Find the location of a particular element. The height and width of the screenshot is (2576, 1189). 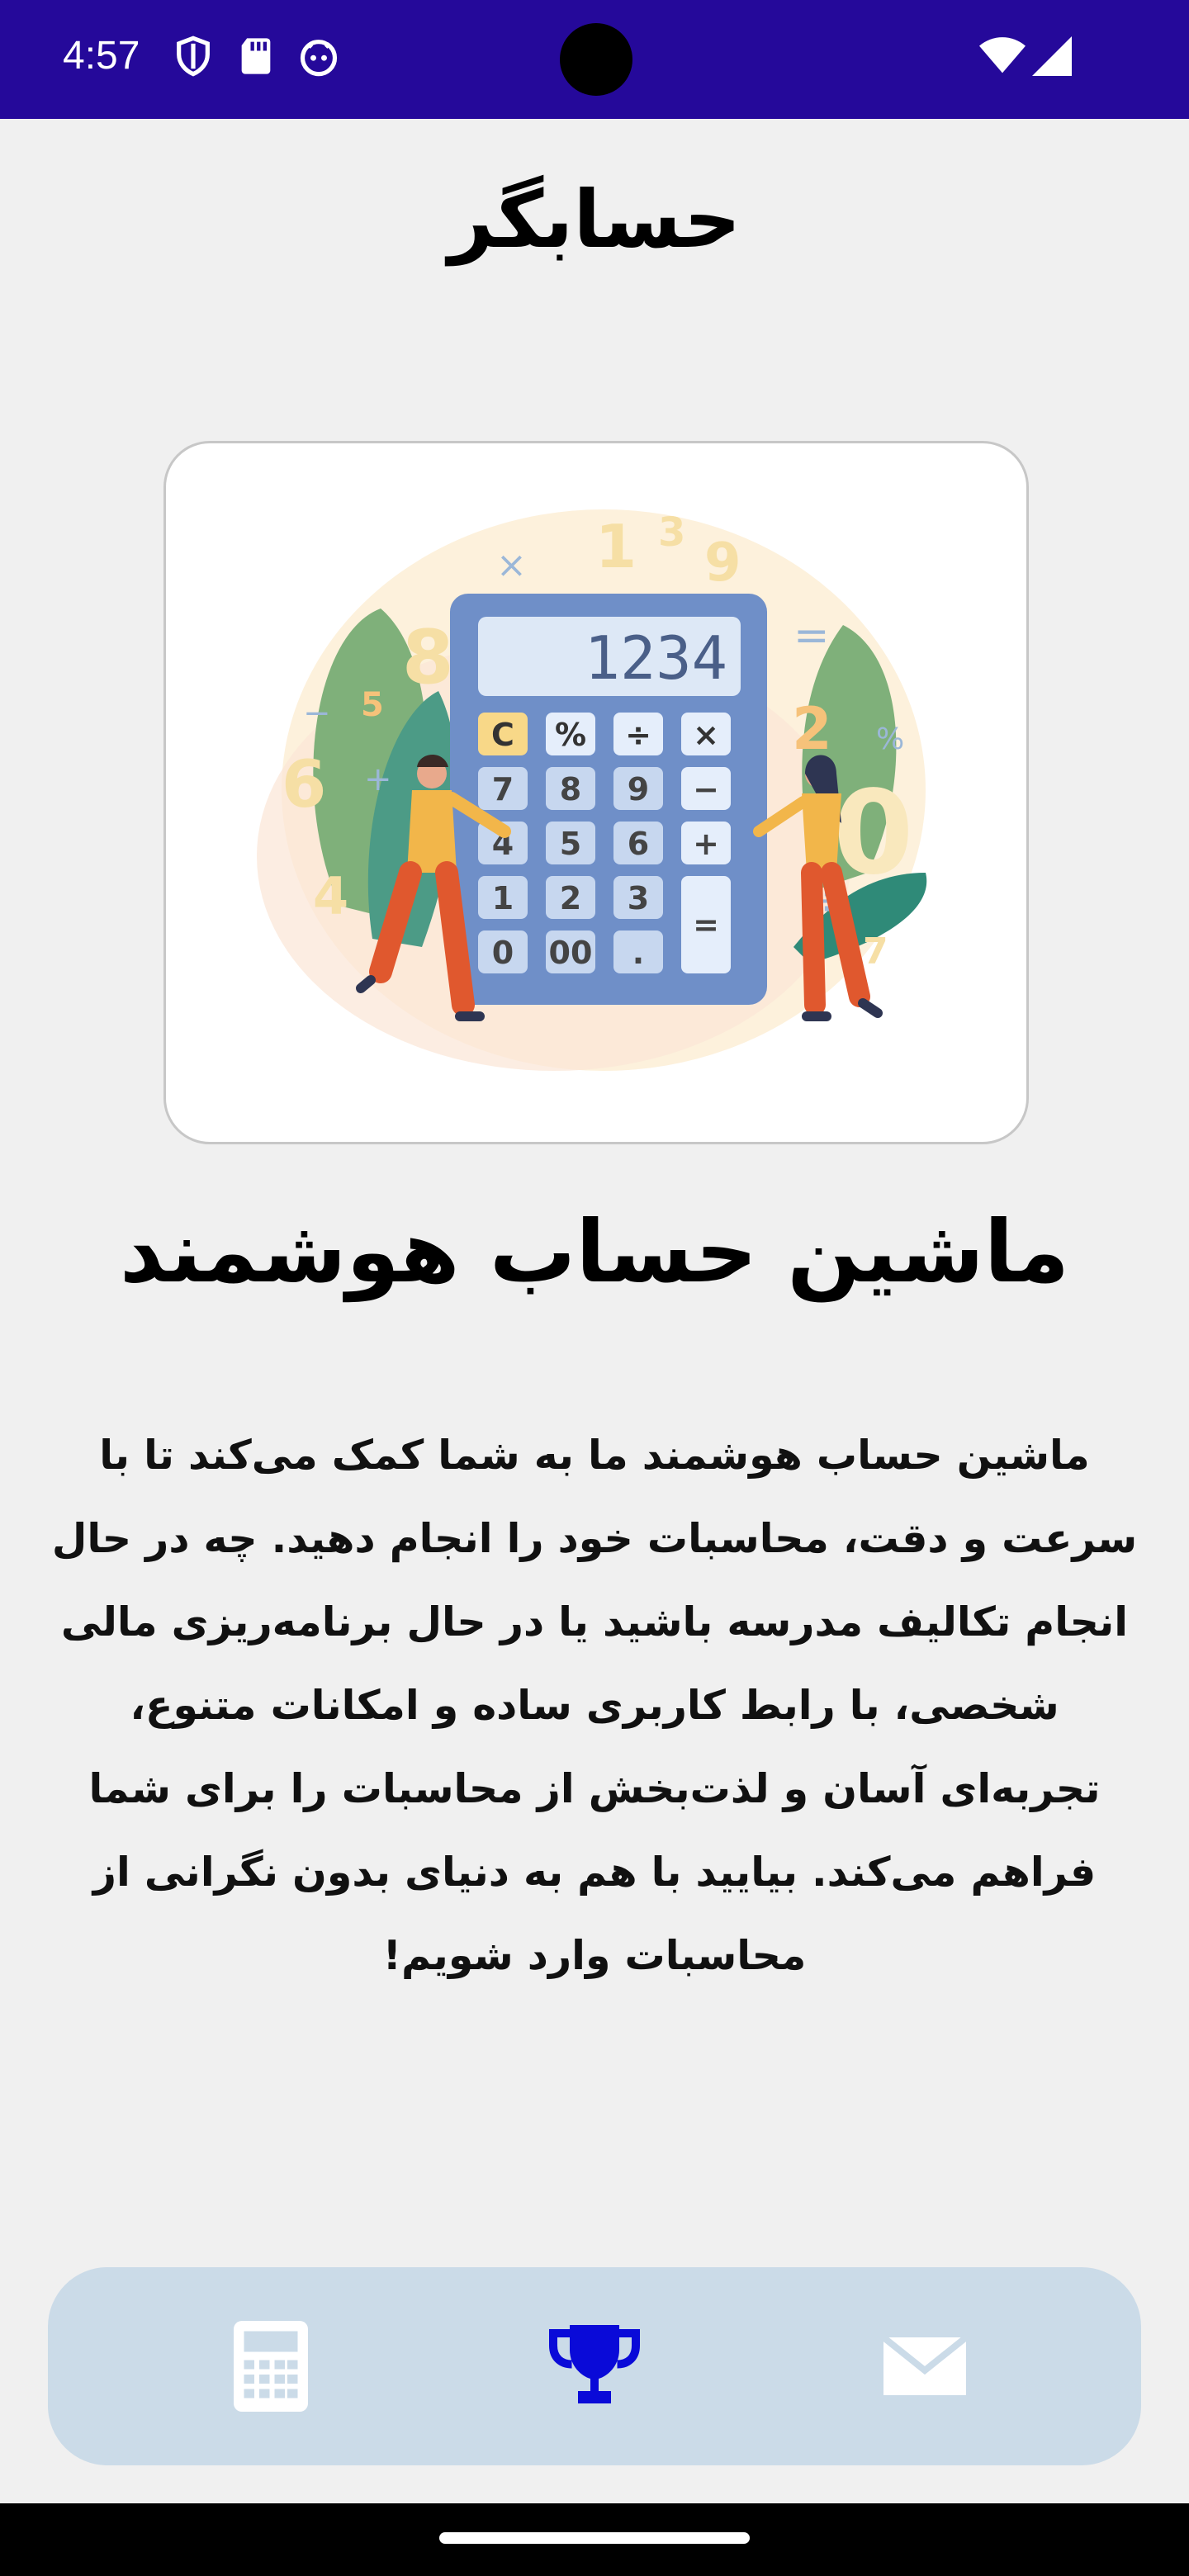

nav-trophy-button is located at coordinates (594, 2366).